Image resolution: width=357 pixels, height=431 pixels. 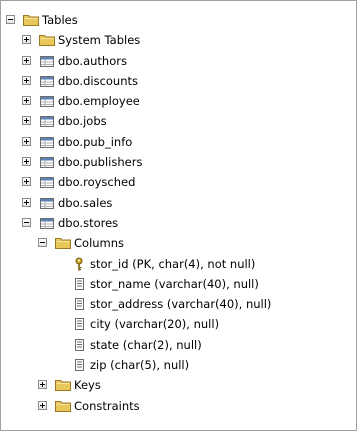 What do you see at coordinates (82, 121) in the screenshot?
I see `node-label-table: dbo.jobs` at bounding box center [82, 121].